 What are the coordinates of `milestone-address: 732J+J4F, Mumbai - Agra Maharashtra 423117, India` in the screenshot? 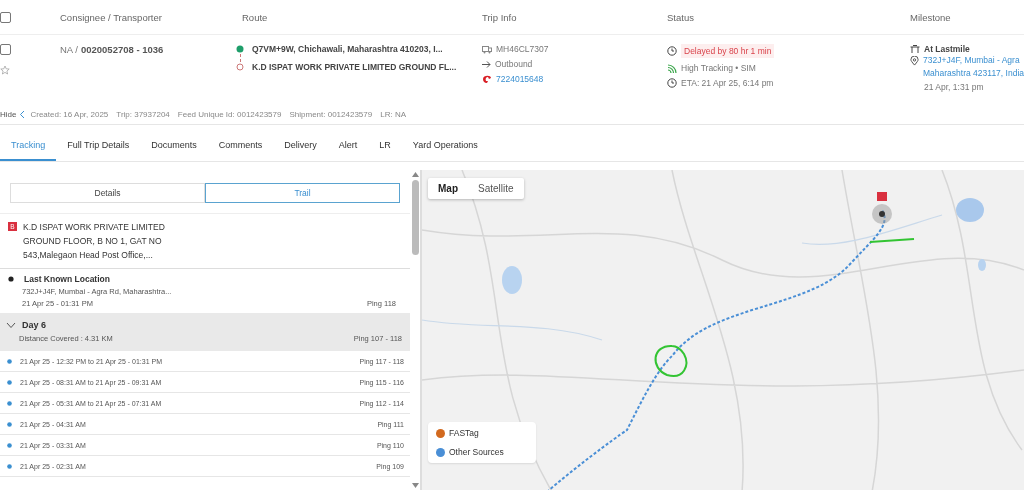 It's located at (973, 67).